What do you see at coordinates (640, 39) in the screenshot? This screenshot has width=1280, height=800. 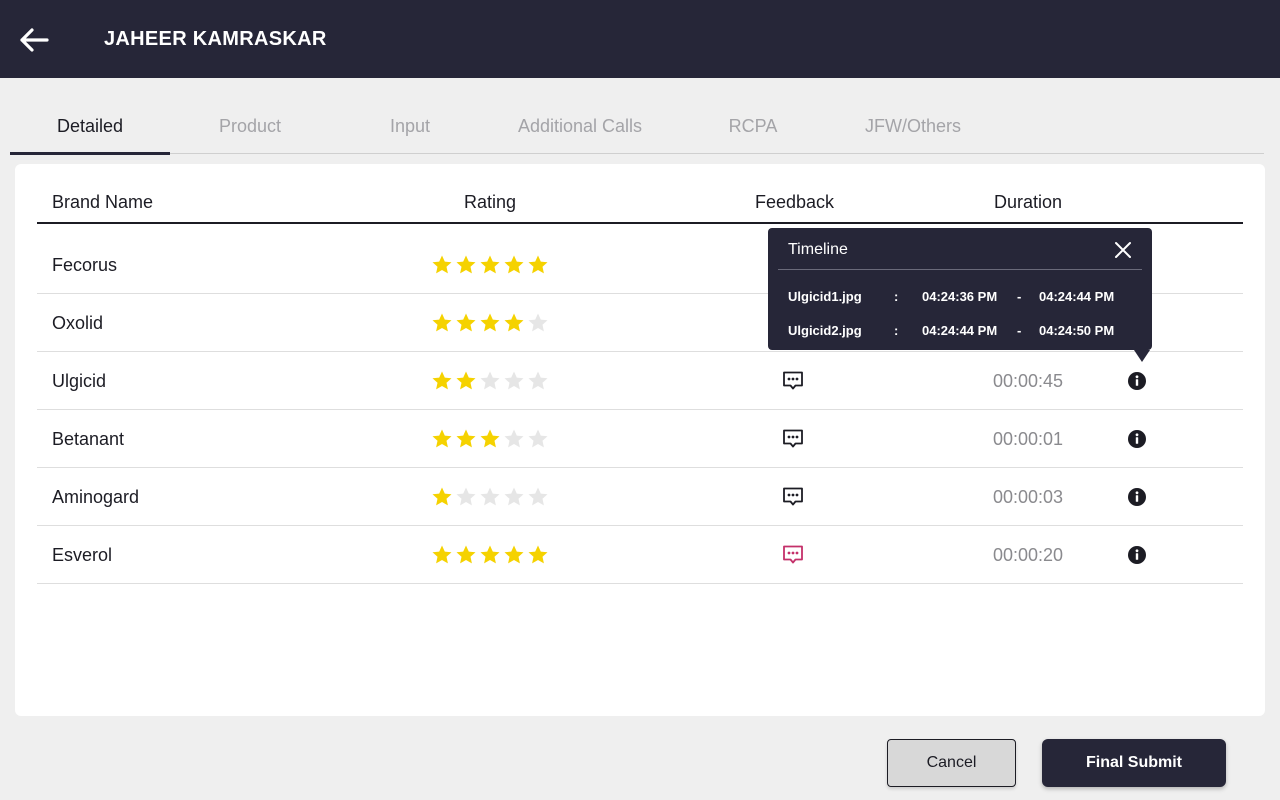 I see `top-bar: JAHEER KAMRASKAR` at bounding box center [640, 39].